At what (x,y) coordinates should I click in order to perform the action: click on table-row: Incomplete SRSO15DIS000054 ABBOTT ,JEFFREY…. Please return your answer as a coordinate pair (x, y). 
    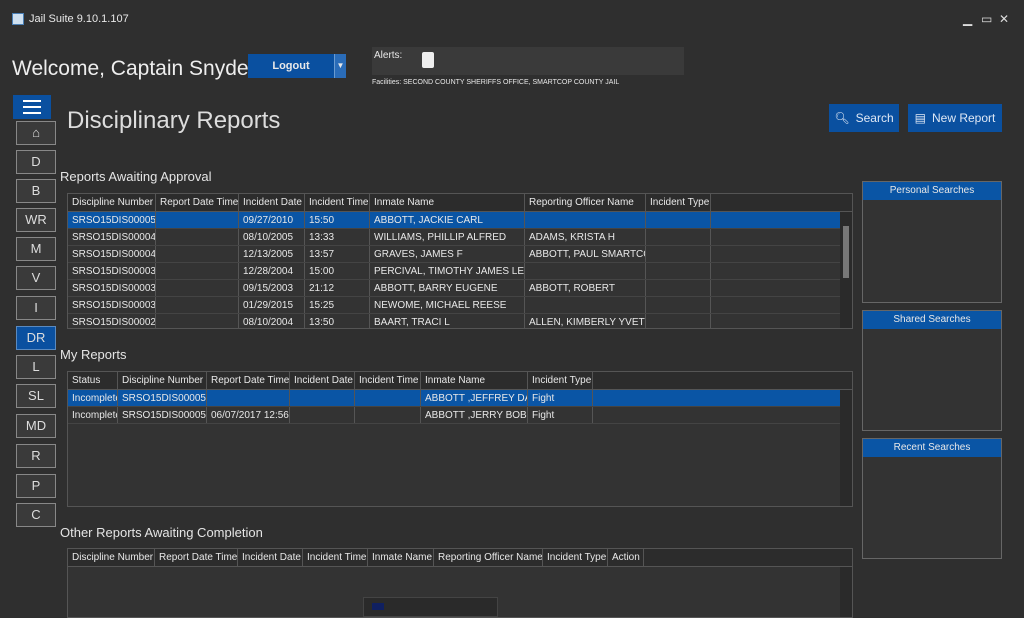
    Looking at the image, I should click on (454, 398).